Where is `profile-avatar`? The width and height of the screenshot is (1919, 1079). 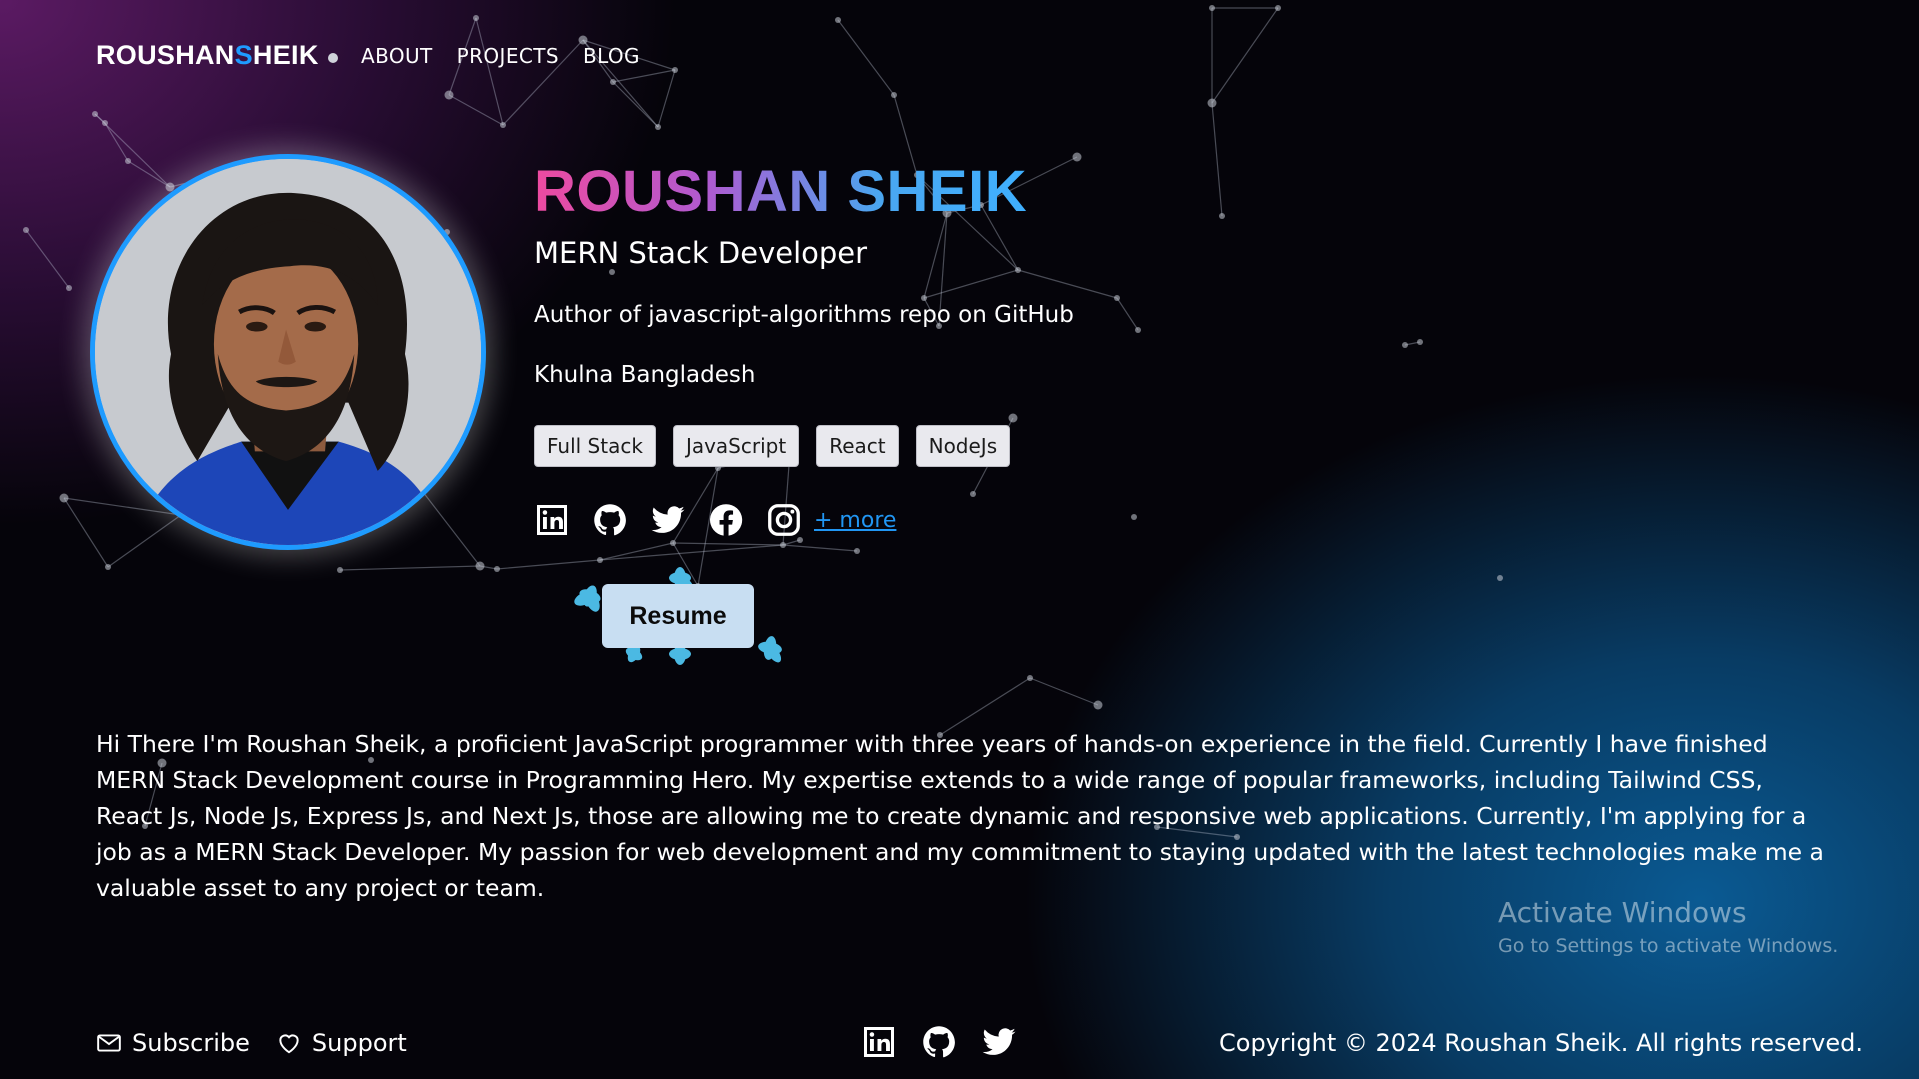 profile-avatar is located at coordinates (288, 352).